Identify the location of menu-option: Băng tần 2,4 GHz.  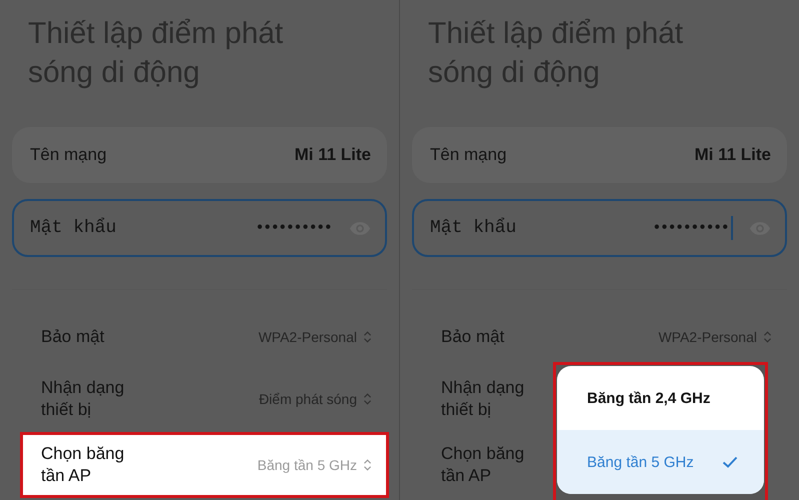
(660, 398).